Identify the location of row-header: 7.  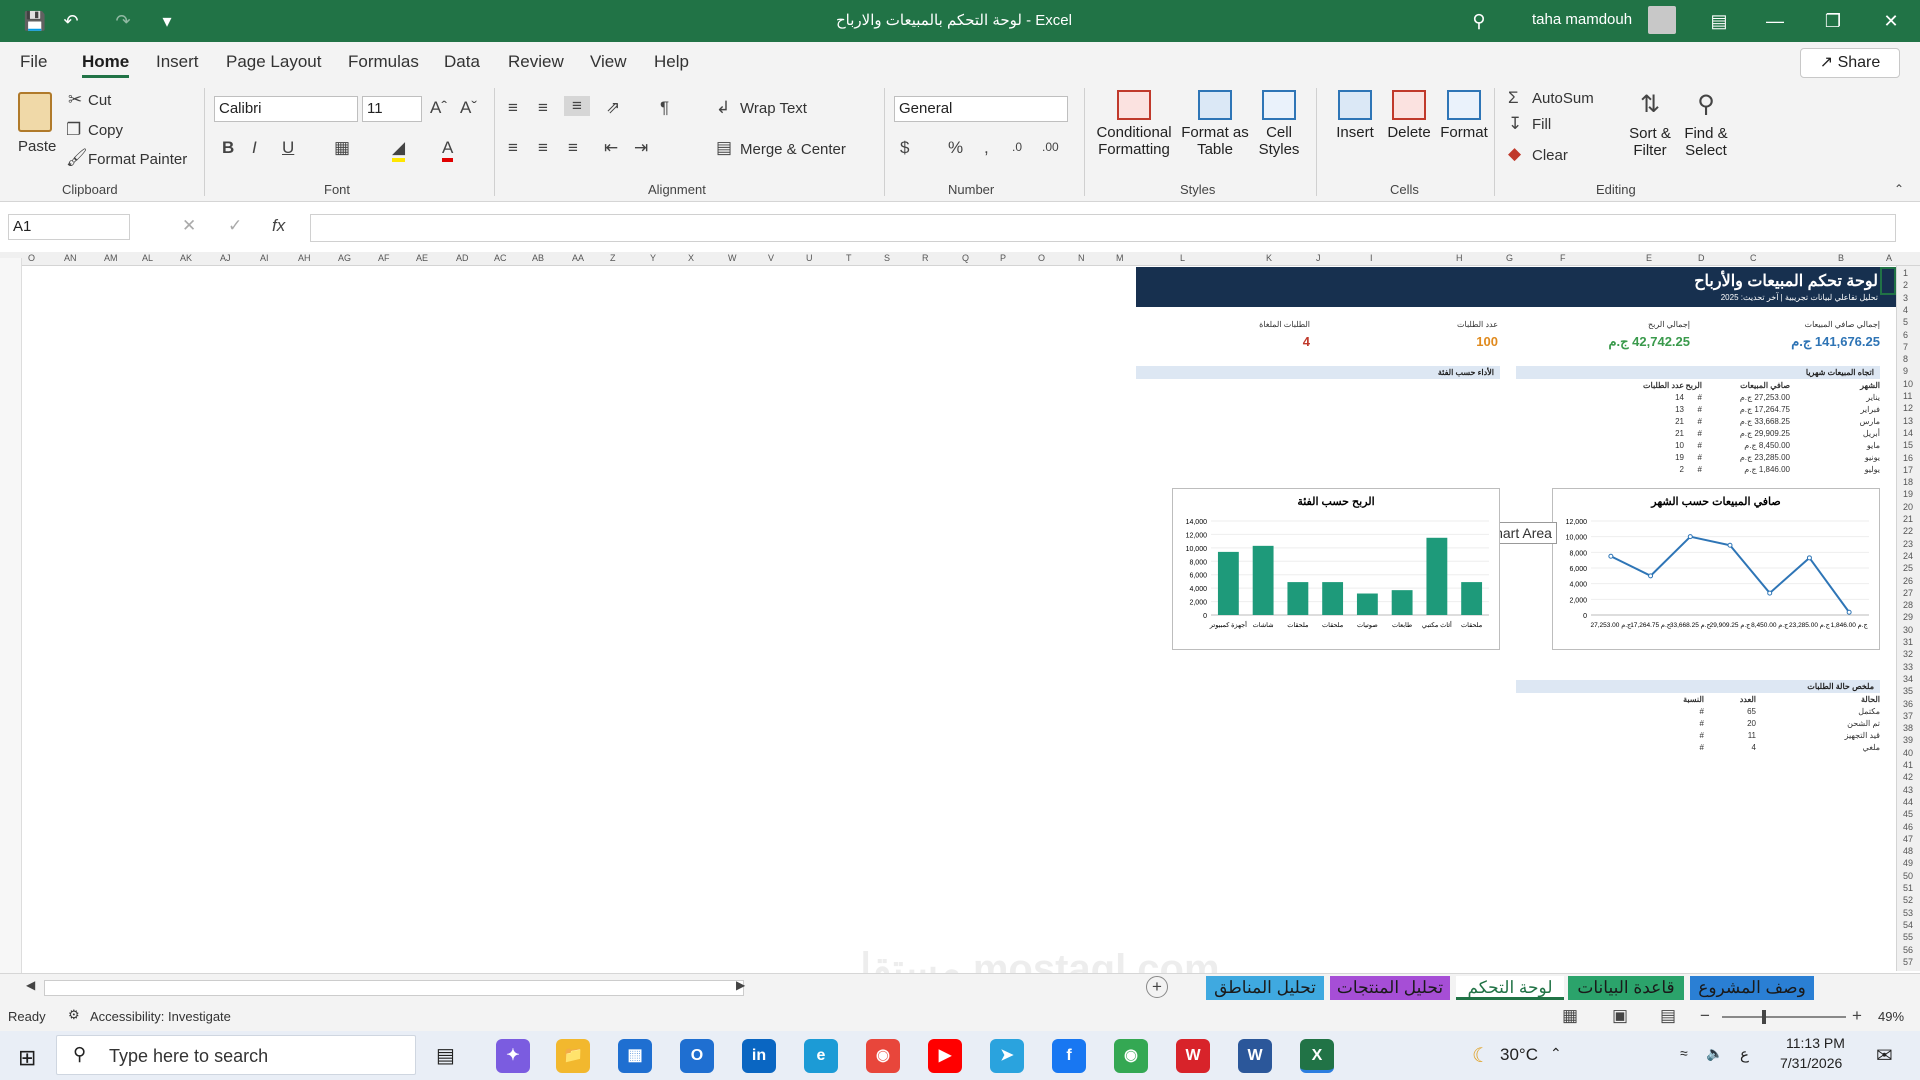
(1905, 347).